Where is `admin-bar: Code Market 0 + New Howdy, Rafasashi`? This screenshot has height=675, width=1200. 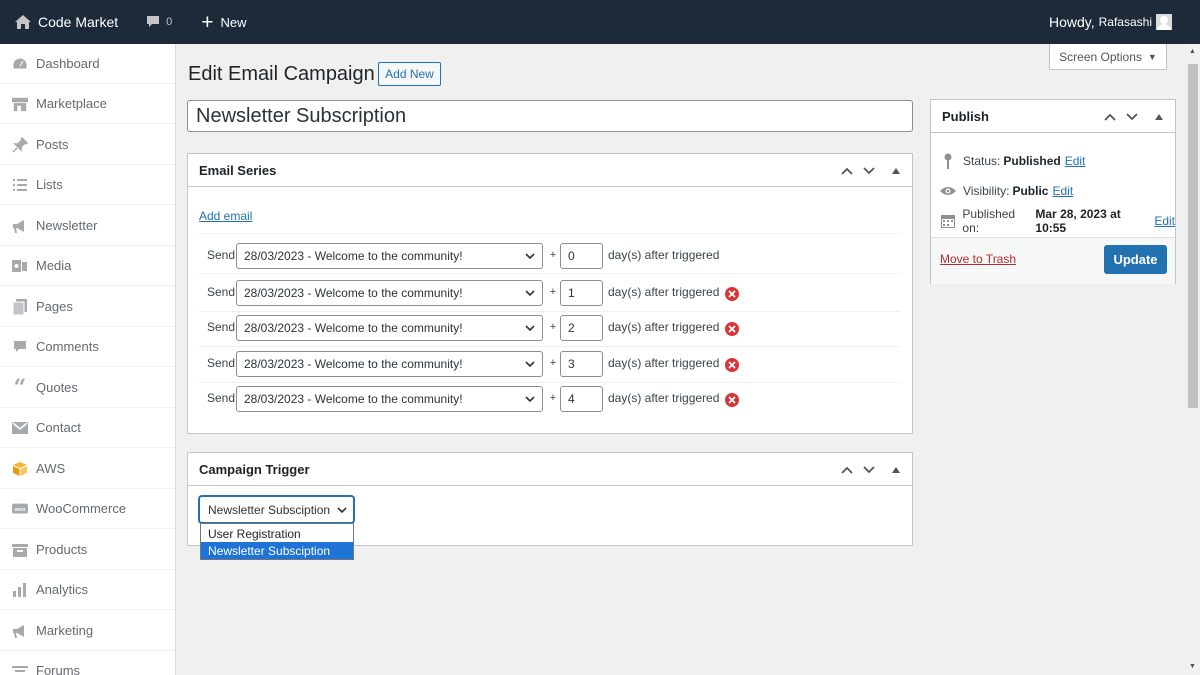 admin-bar: Code Market 0 + New Howdy, Rafasashi is located at coordinates (600, 22).